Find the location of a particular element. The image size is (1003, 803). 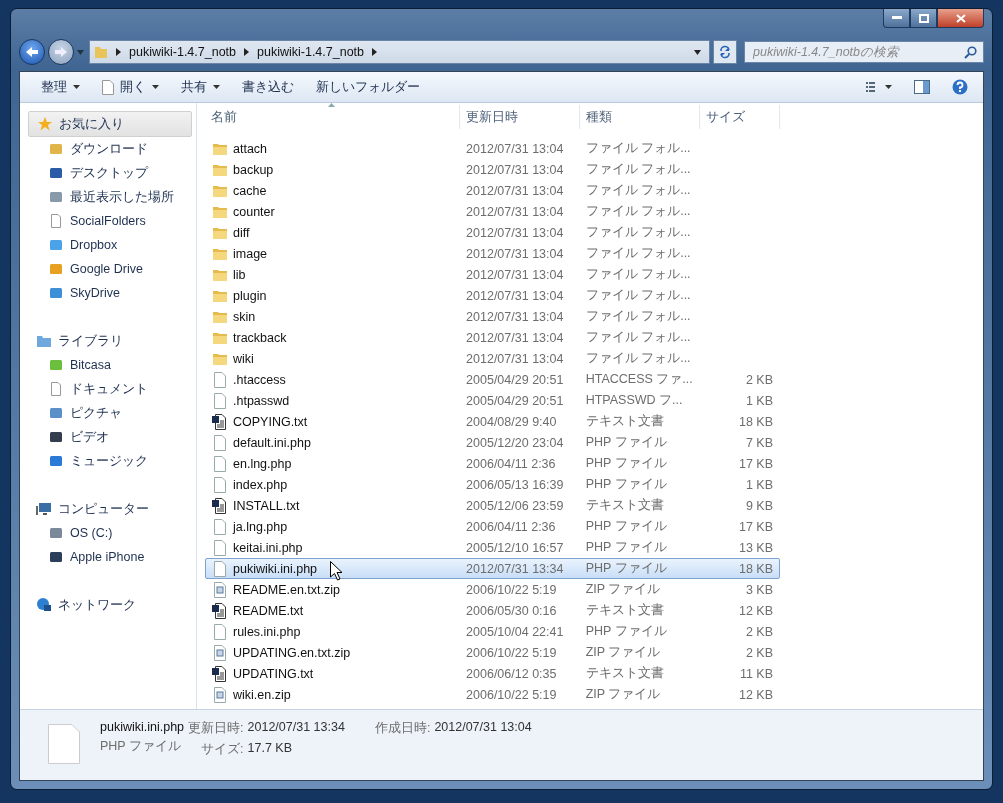

toolbar-button: 整理 is located at coordinates (60, 87).